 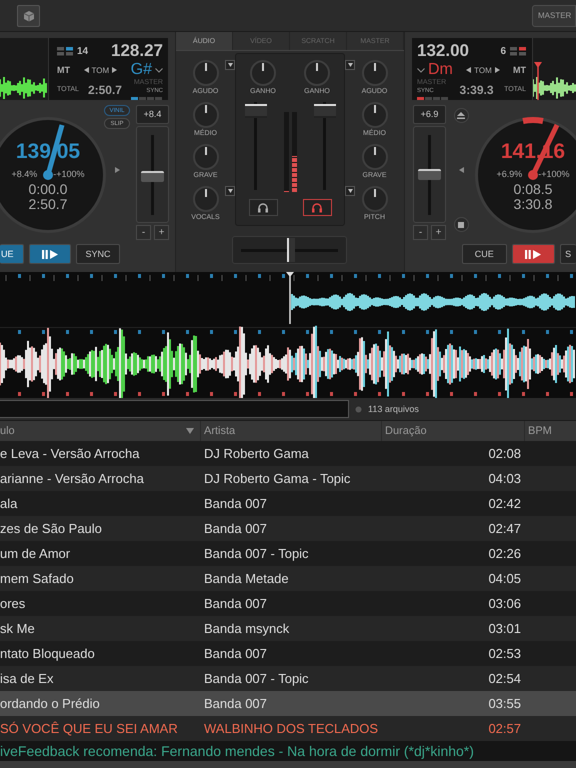 What do you see at coordinates (288, 728) in the screenshot?
I see `track-row: SÓ VOCÊ QUE EU SEI AMAR WALBINHO DOS TECLADOS 02:57` at bounding box center [288, 728].